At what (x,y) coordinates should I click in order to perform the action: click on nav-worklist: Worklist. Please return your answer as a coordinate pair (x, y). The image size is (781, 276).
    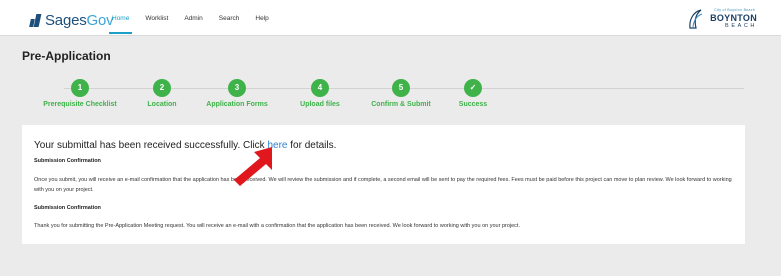
    Looking at the image, I should click on (156, 18).